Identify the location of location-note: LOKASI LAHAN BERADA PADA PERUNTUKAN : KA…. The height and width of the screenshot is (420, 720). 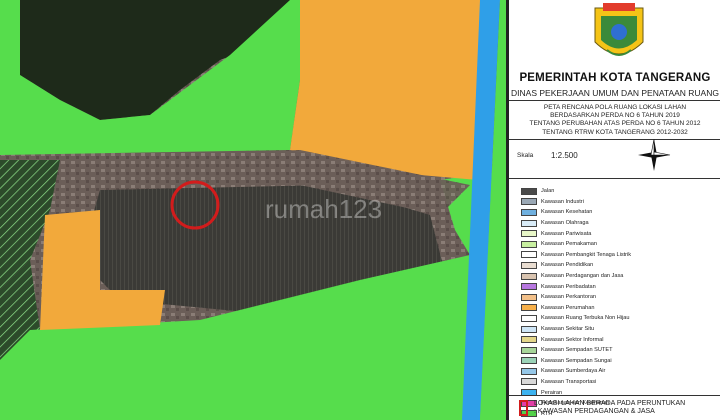
(609, 408).